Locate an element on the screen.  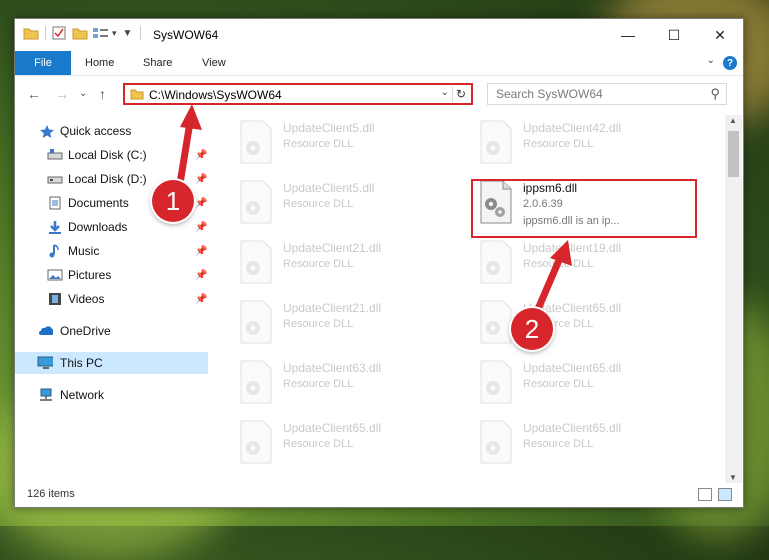
tab-file: File is located at coordinates (43, 63).